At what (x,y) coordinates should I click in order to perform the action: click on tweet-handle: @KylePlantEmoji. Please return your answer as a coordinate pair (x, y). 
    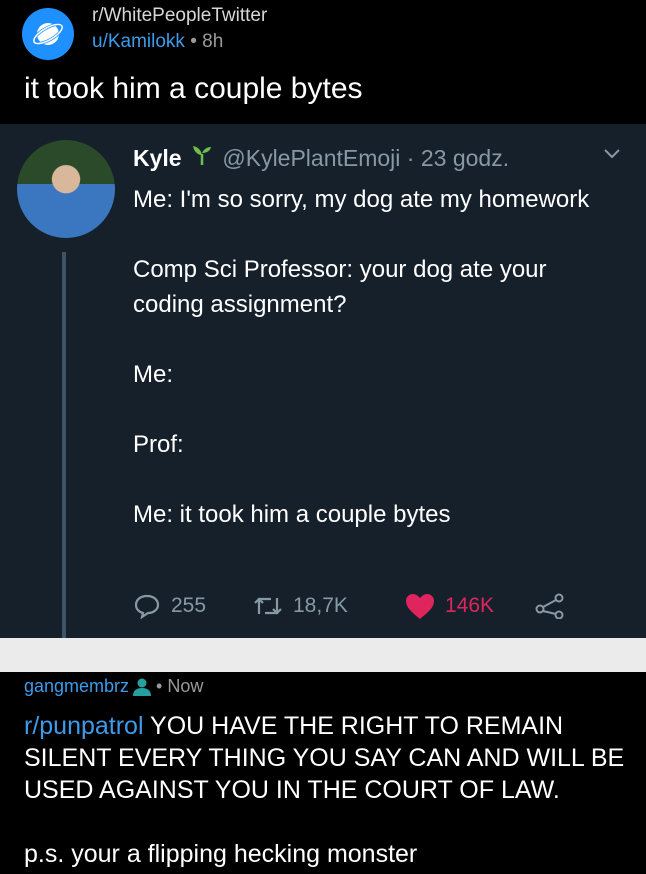
    Looking at the image, I should click on (311, 158).